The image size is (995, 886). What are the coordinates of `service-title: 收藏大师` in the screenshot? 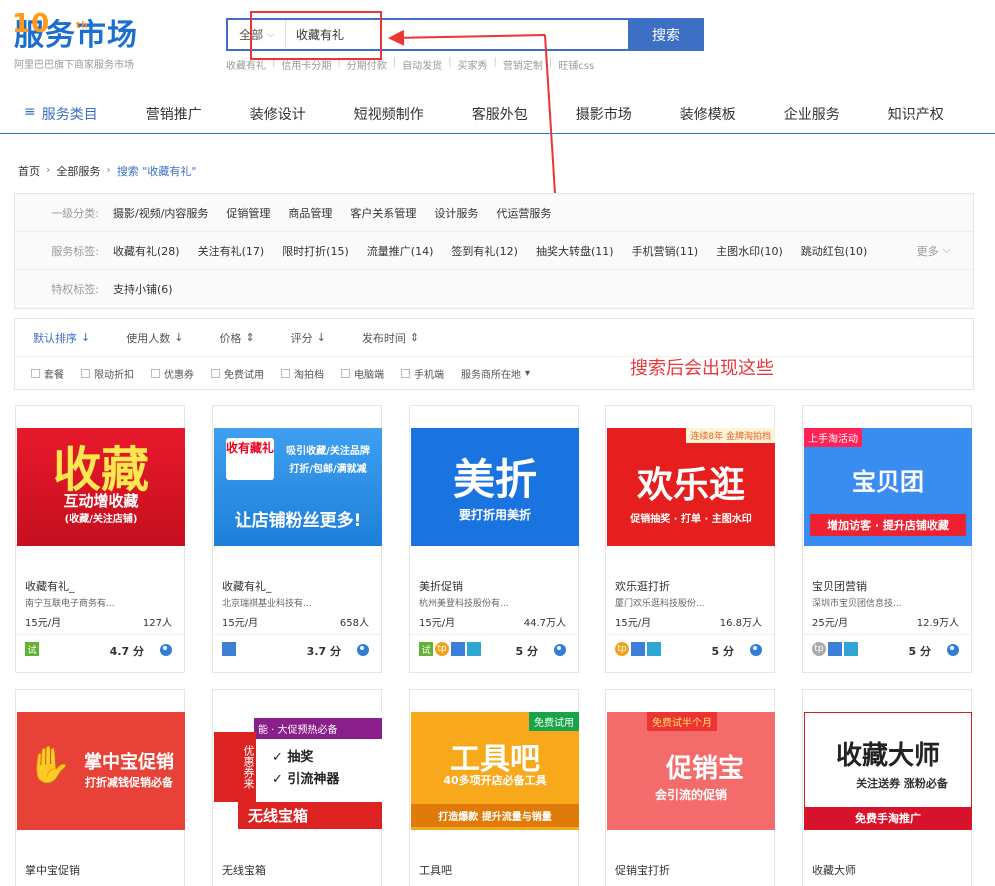 It's located at (834, 870).